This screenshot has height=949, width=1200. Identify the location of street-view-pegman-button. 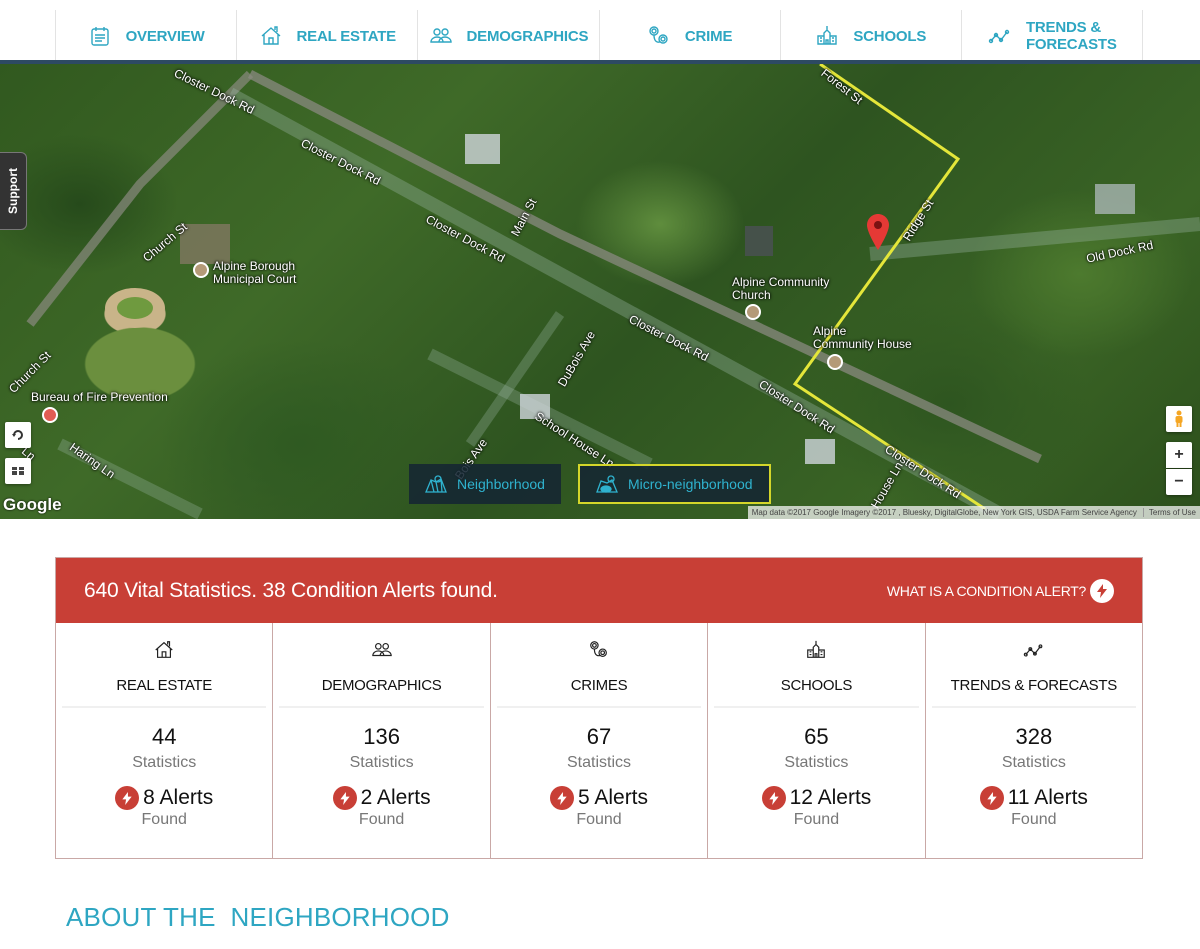
(1179, 419).